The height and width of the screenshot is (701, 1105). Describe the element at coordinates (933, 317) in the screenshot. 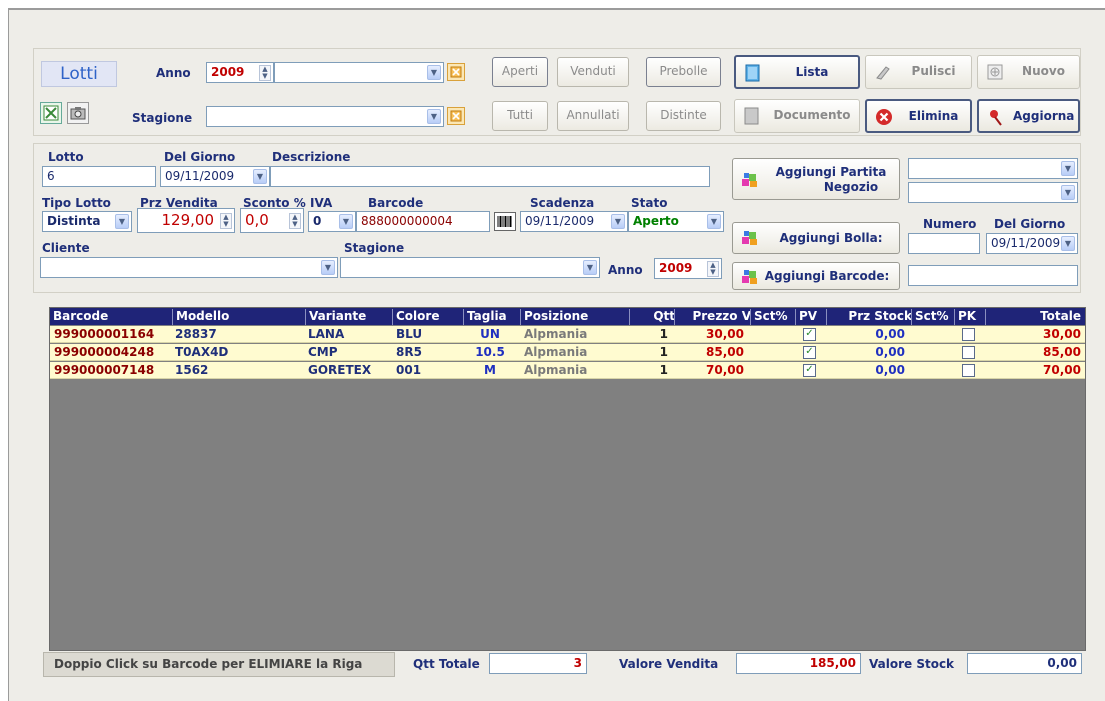

I see `col-sct2: Sct%` at that location.